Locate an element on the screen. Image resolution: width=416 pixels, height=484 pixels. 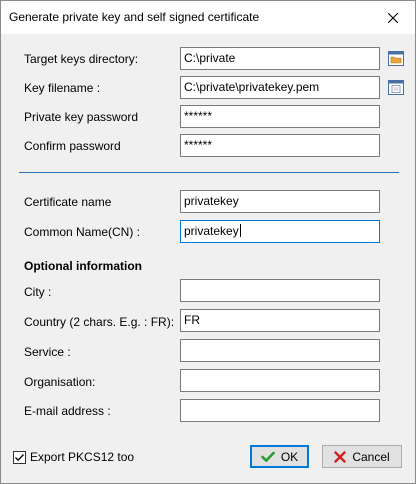
close-button is located at coordinates (393, 17).